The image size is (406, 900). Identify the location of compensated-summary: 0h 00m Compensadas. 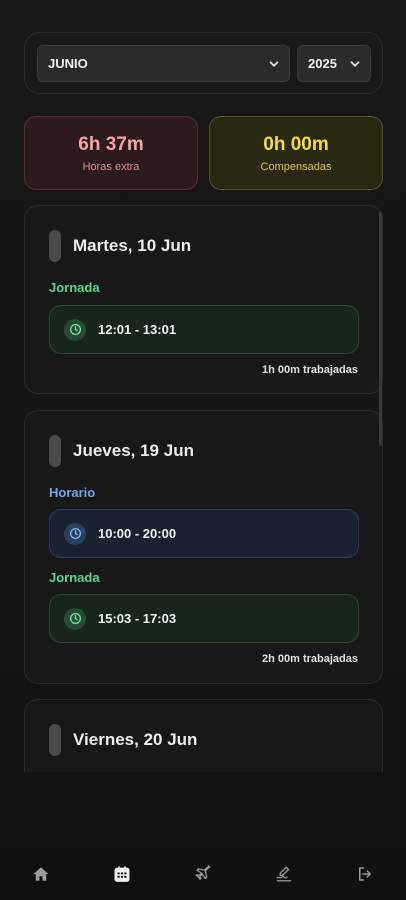
(296, 153).